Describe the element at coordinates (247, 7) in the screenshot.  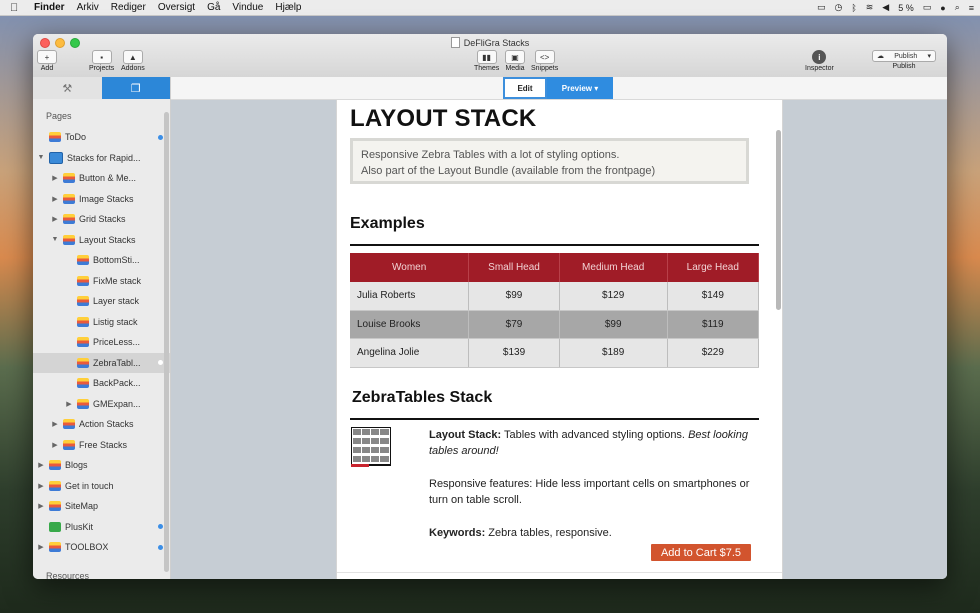
I see `menu-vindue: Vindue` at that location.